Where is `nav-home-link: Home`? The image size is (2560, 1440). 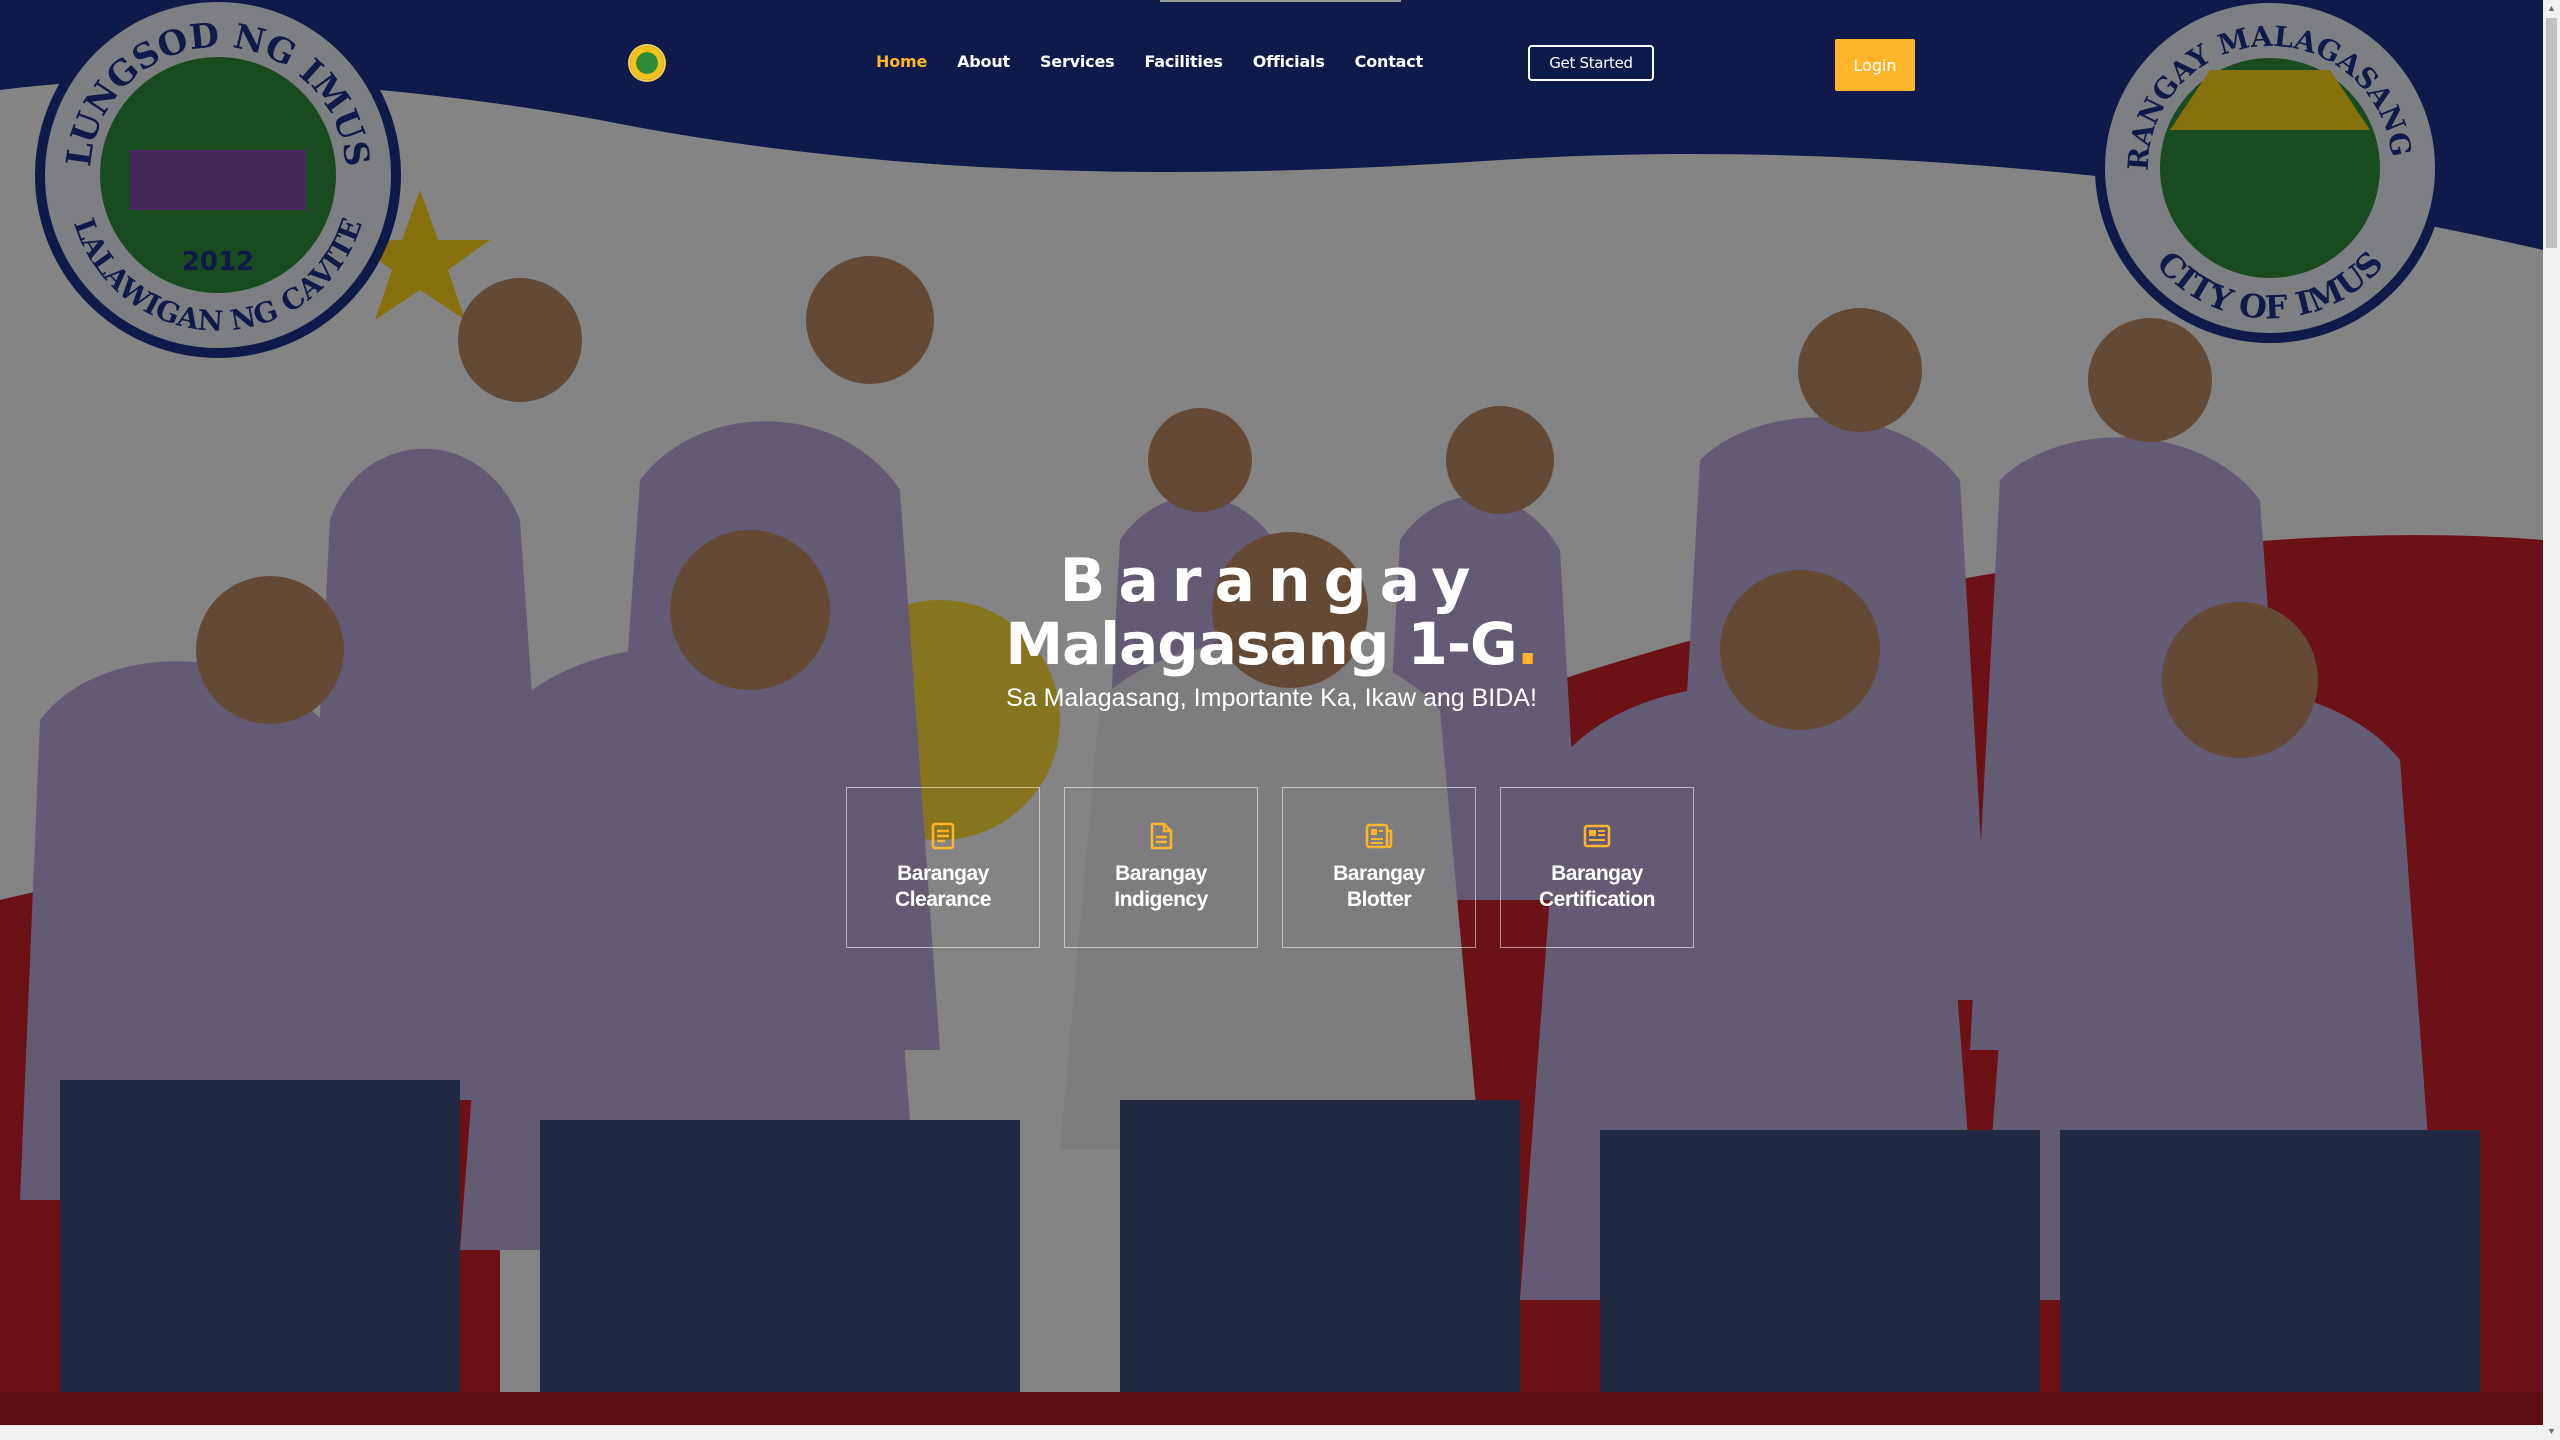
nav-home-link: Home is located at coordinates (901, 61).